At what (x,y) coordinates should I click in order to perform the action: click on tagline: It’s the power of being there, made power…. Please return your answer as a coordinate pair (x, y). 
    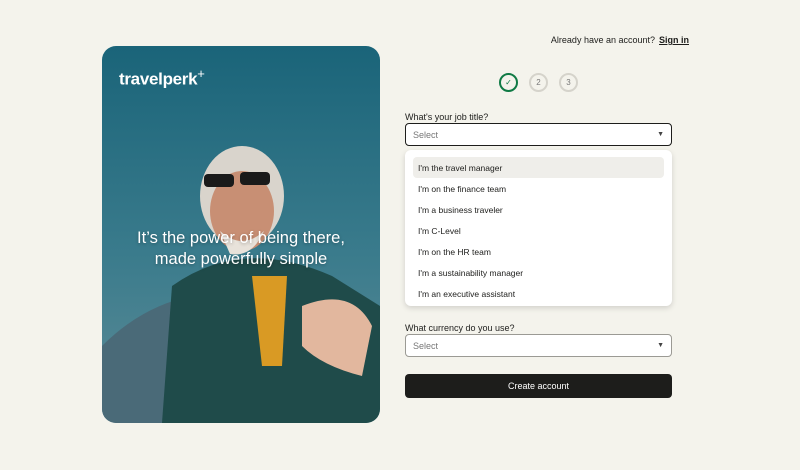
    Looking at the image, I should click on (241, 249).